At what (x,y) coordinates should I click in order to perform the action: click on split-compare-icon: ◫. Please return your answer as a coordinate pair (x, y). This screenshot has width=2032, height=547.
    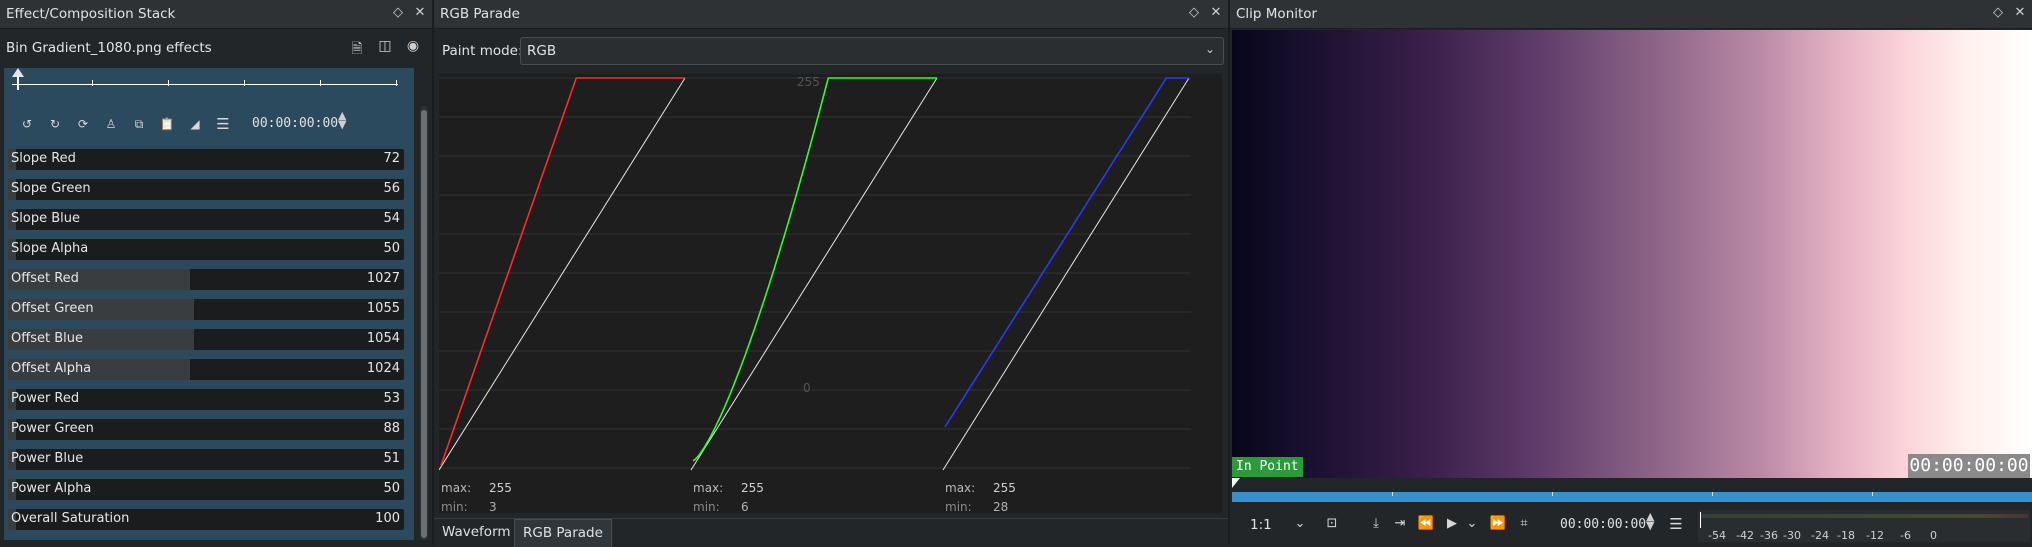
    Looking at the image, I should click on (385, 47).